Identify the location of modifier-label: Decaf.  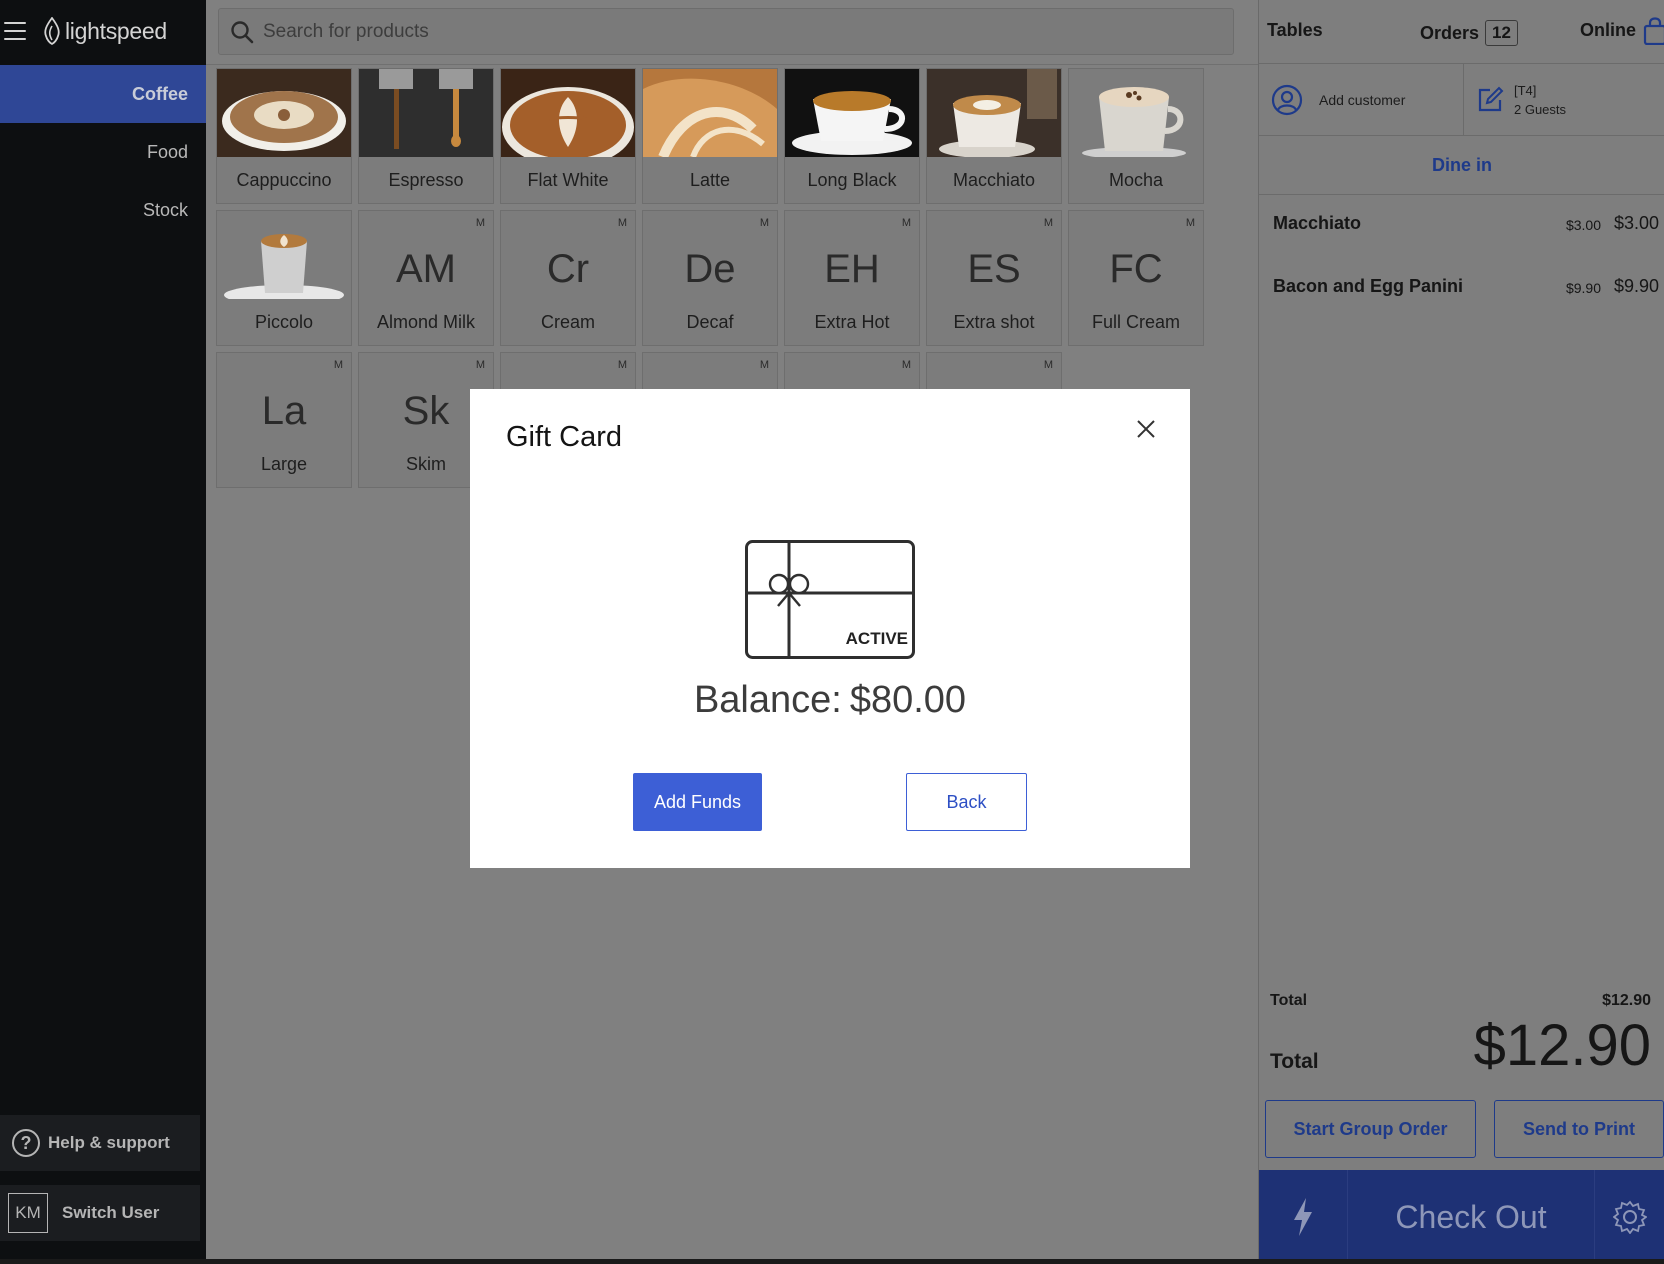
(710, 322).